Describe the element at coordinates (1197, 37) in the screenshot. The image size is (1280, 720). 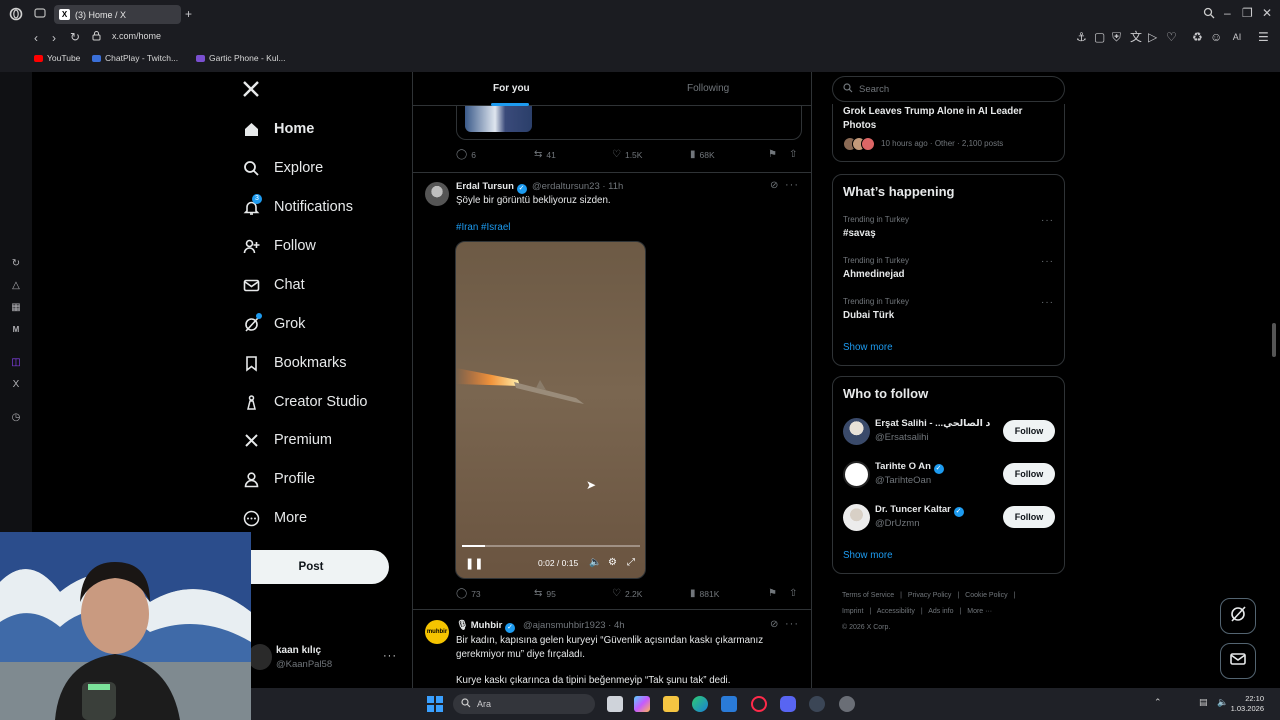
I see `extensions-icon: ♻` at that location.